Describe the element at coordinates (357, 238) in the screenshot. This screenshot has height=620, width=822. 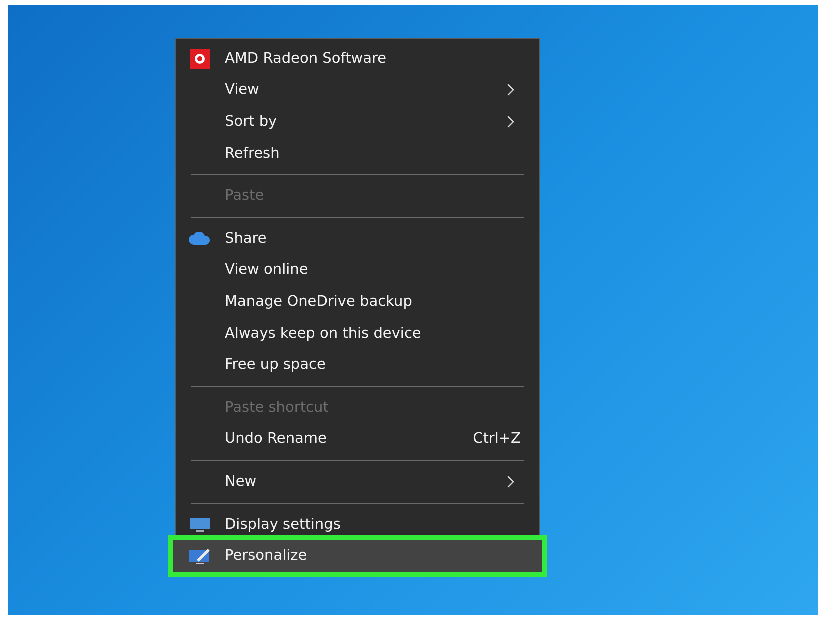
I see `menu-item: Share` at that location.